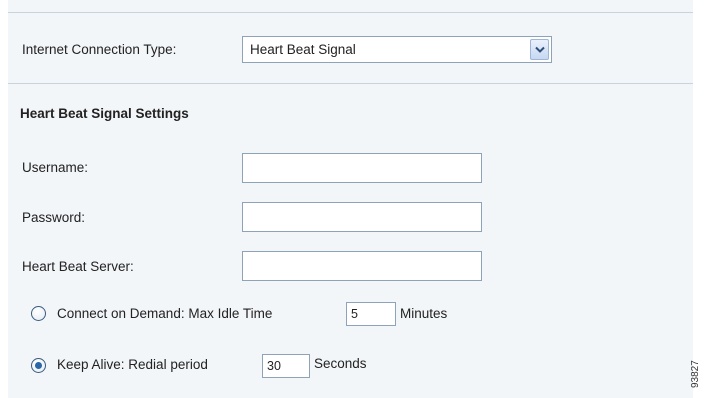  Describe the element at coordinates (286, 366) in the screenshot. I see `redial-period-input: 30` at that location.